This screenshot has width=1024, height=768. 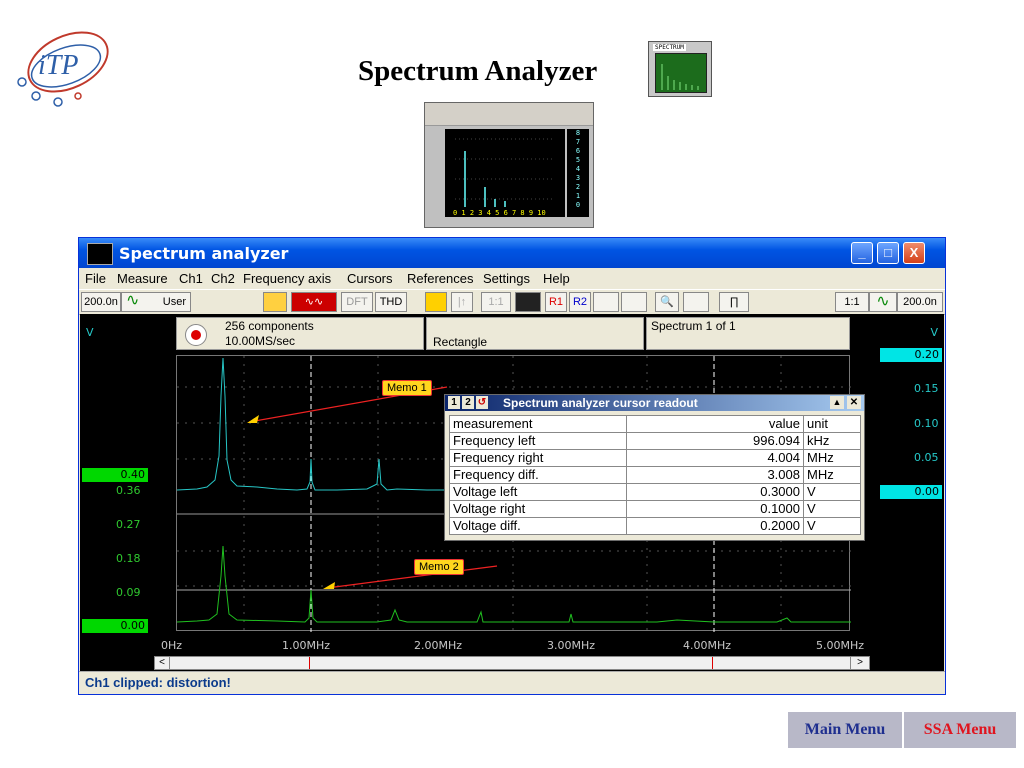 What do you see at coordinates (852, 302) in the screenshot?
I see `ratio-button: 1:1` at bounding box center [852, 302].